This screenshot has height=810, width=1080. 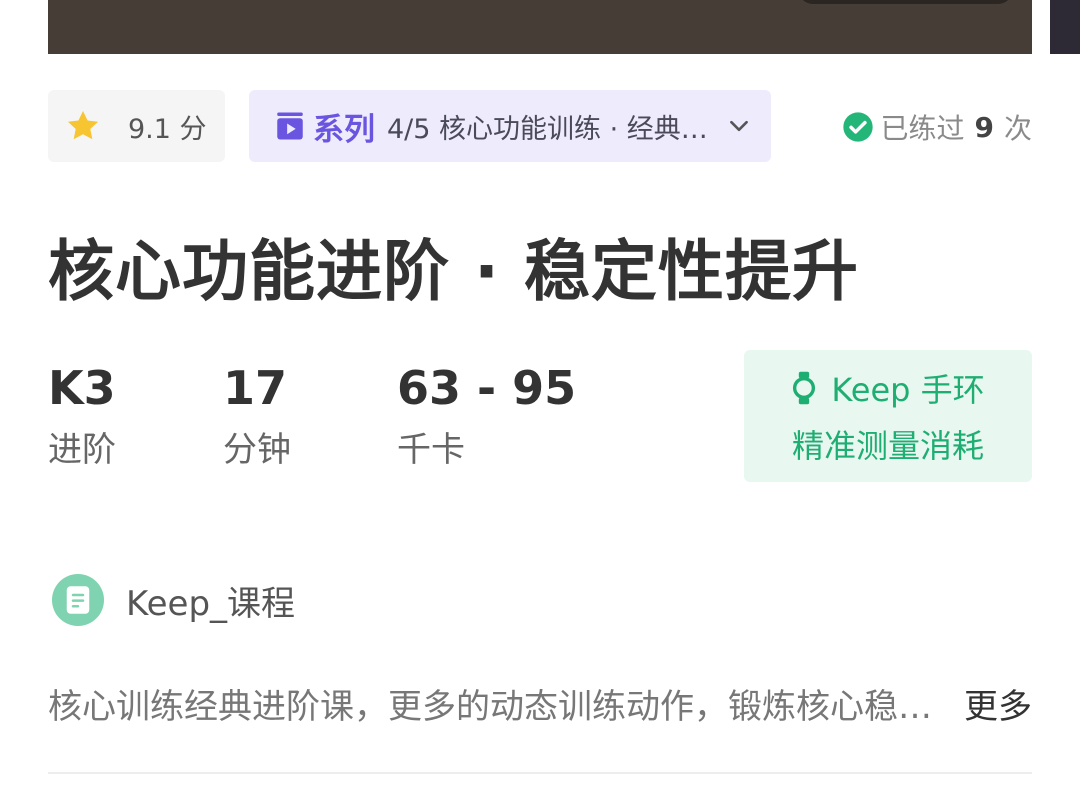 What do you see at coordinates (984, 127) in the screenshot?
I see `practiced-number: 9` at bounding box center [984, 127].